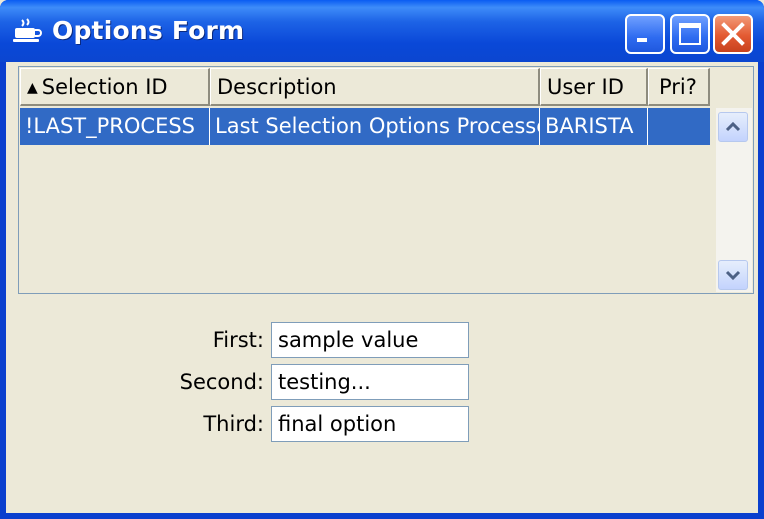 This screenshot has height=519, width=764. What do you see at coordinates (382, 31) in the screenshot?
I see `title-bar: Options Form` at bounding box center [382, 31].